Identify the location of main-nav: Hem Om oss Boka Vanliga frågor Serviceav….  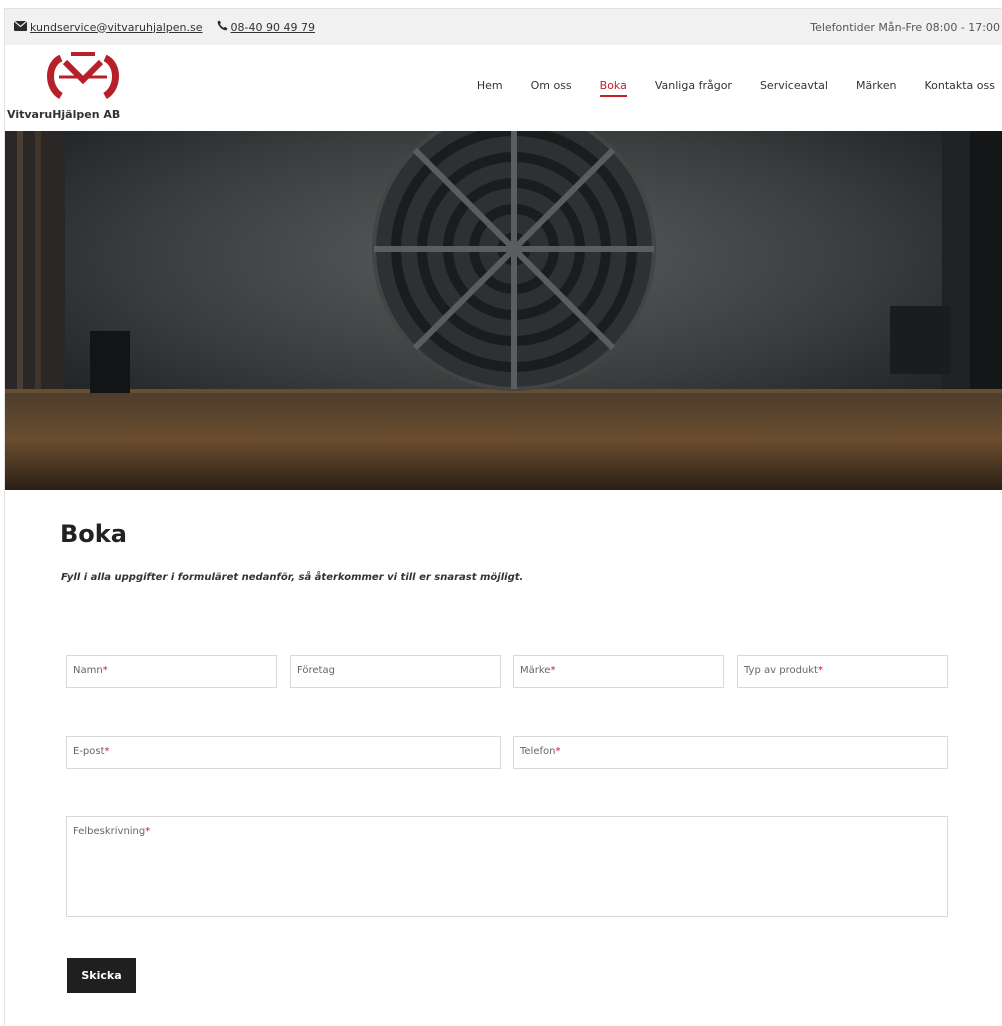
(722, 88).